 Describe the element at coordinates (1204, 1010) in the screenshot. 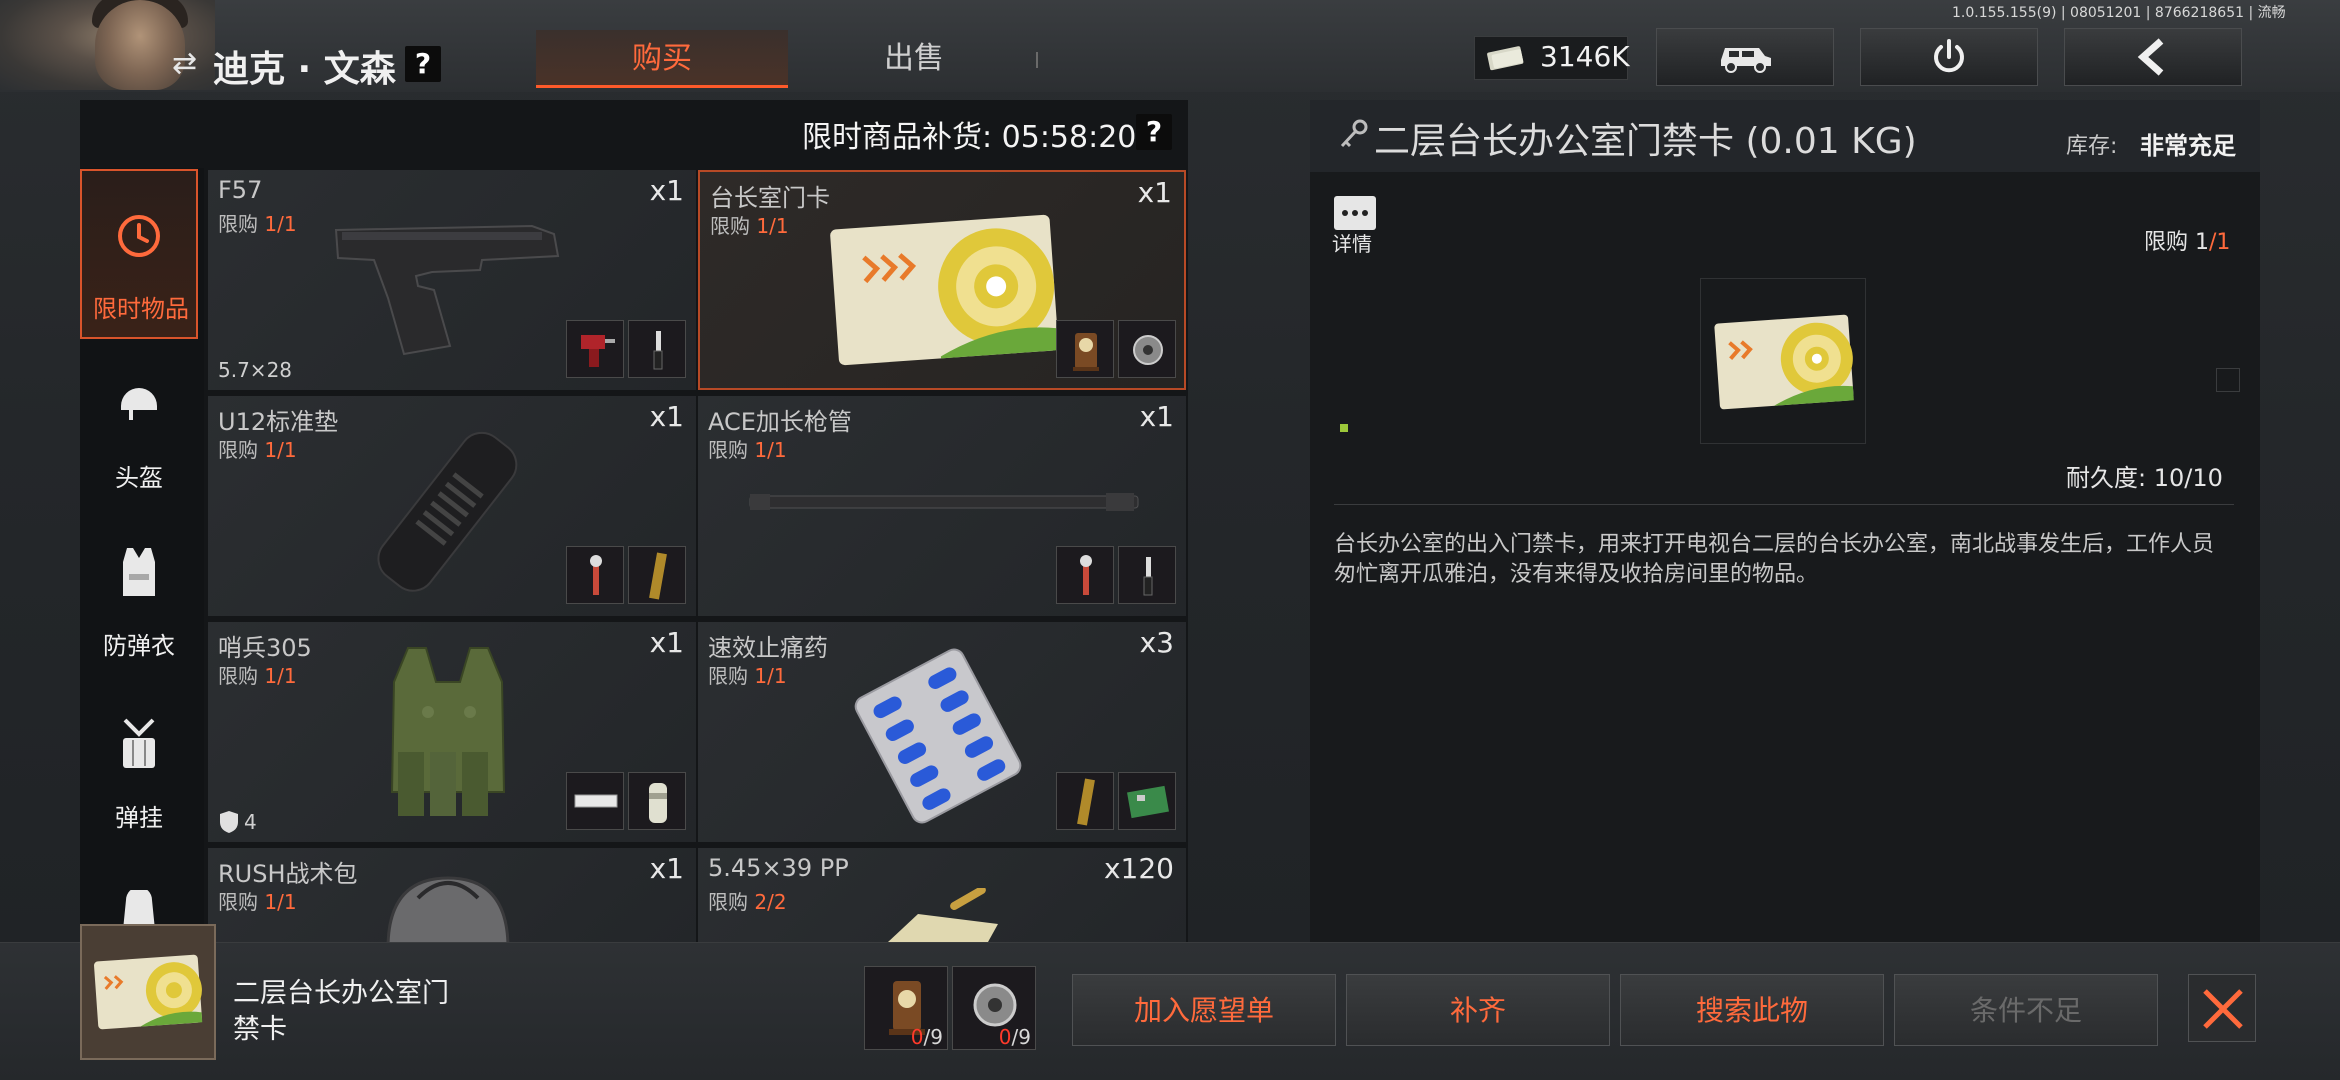

I see `add-to-wishlist-button: 加入愿望单` at that location.